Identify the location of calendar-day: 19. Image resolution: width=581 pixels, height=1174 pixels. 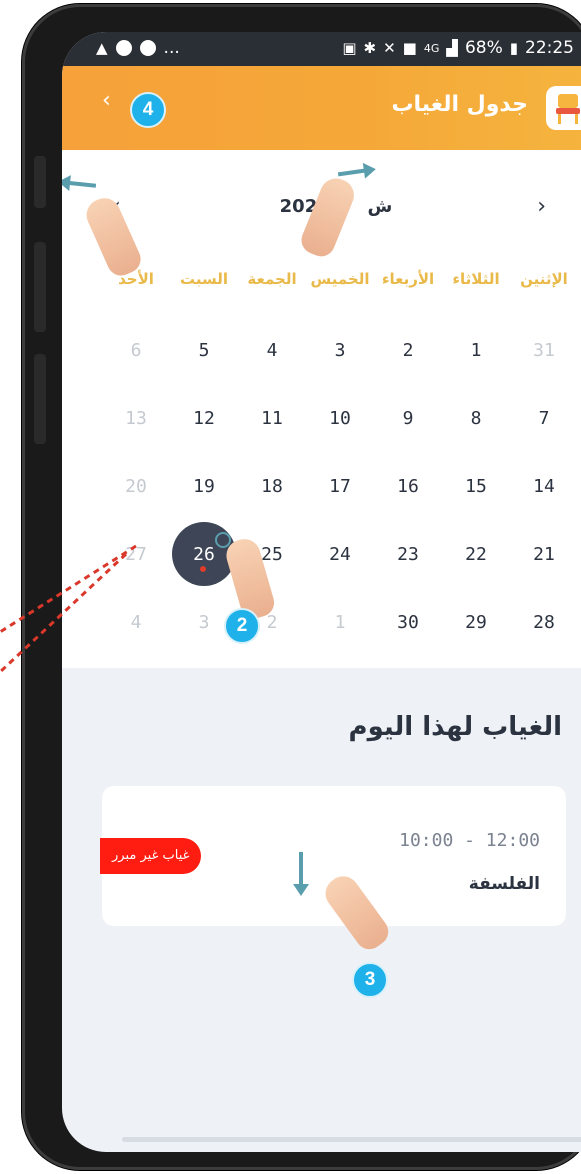
(204, 486).